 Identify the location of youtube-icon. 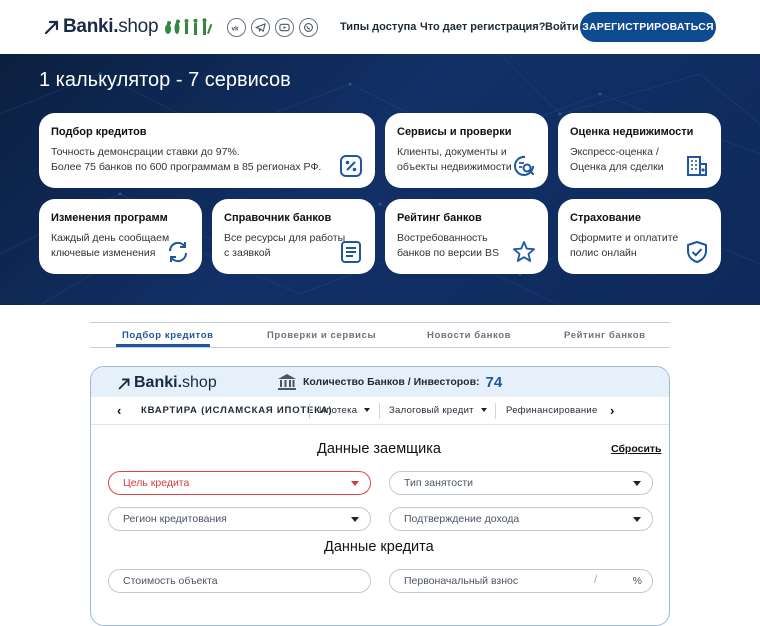
(284, 27).